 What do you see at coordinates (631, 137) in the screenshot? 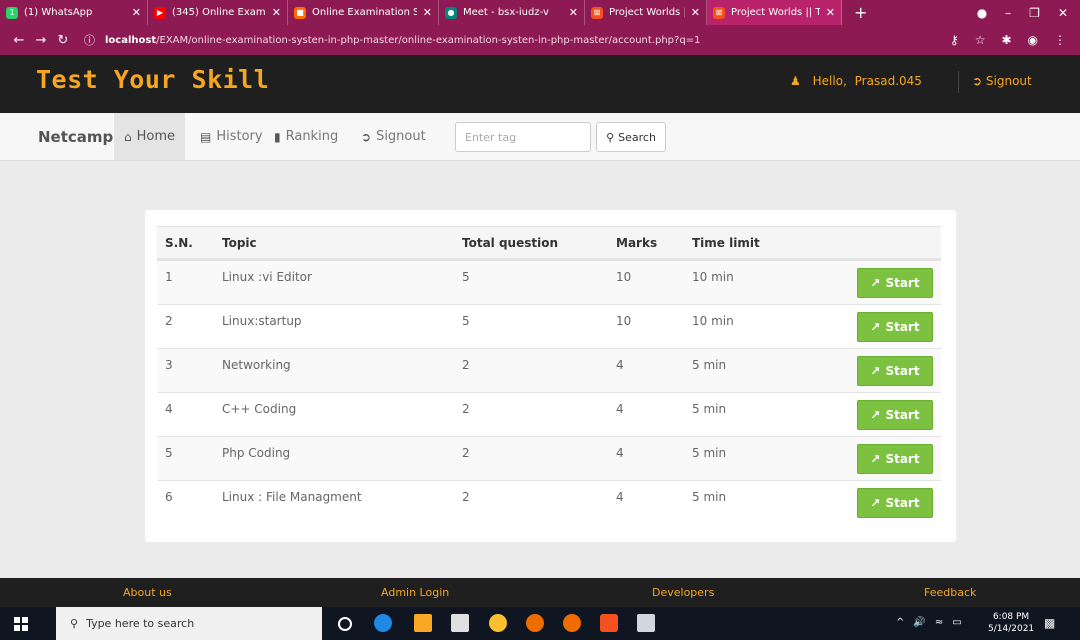
I see `search-button: ⚲ Search` at bounding box center [631, 137].